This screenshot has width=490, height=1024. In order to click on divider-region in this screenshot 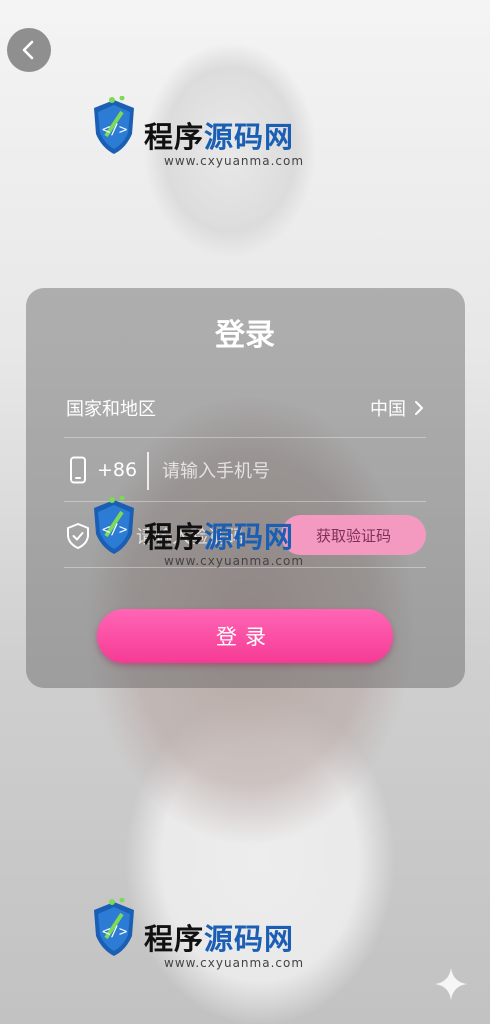, I will do `click(245, 437)`.